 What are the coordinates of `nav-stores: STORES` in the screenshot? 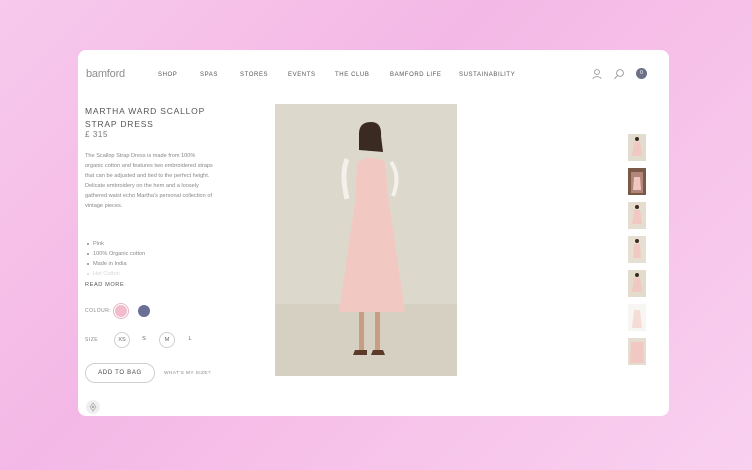 It's located at (254, 75).